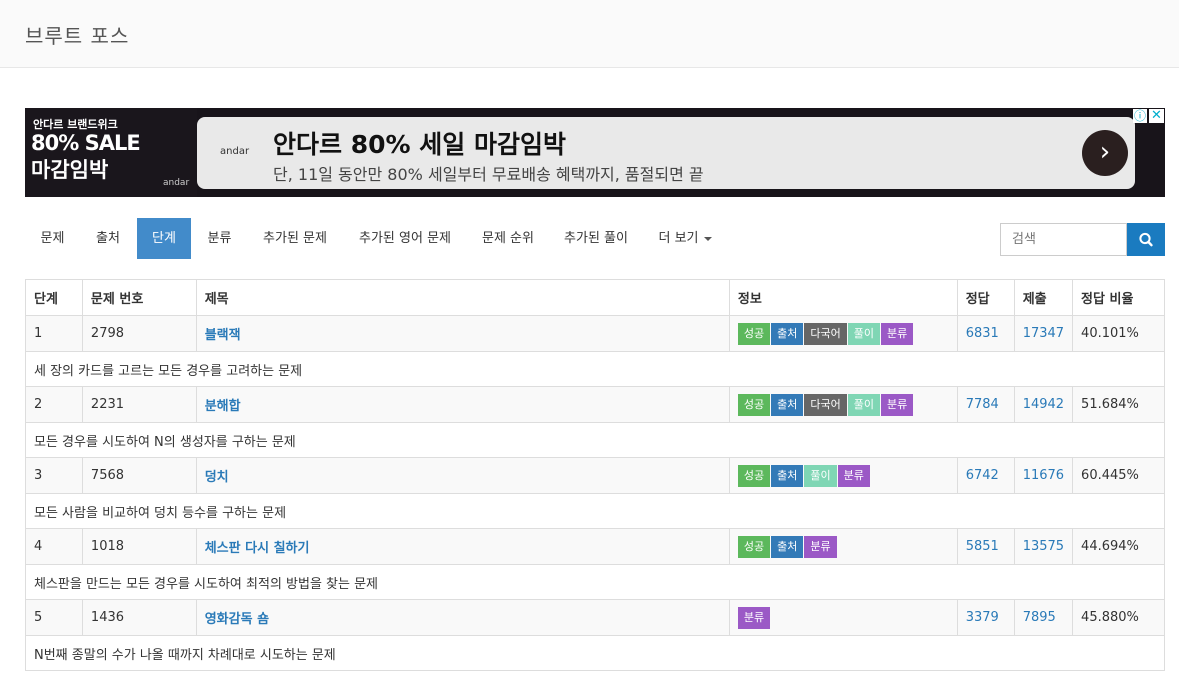 The image size is (1179, 684). What do you see at coordinates (462, 404) in the screenshot?
I see `cell-title: 분해합` at bounding box center [462, 404].